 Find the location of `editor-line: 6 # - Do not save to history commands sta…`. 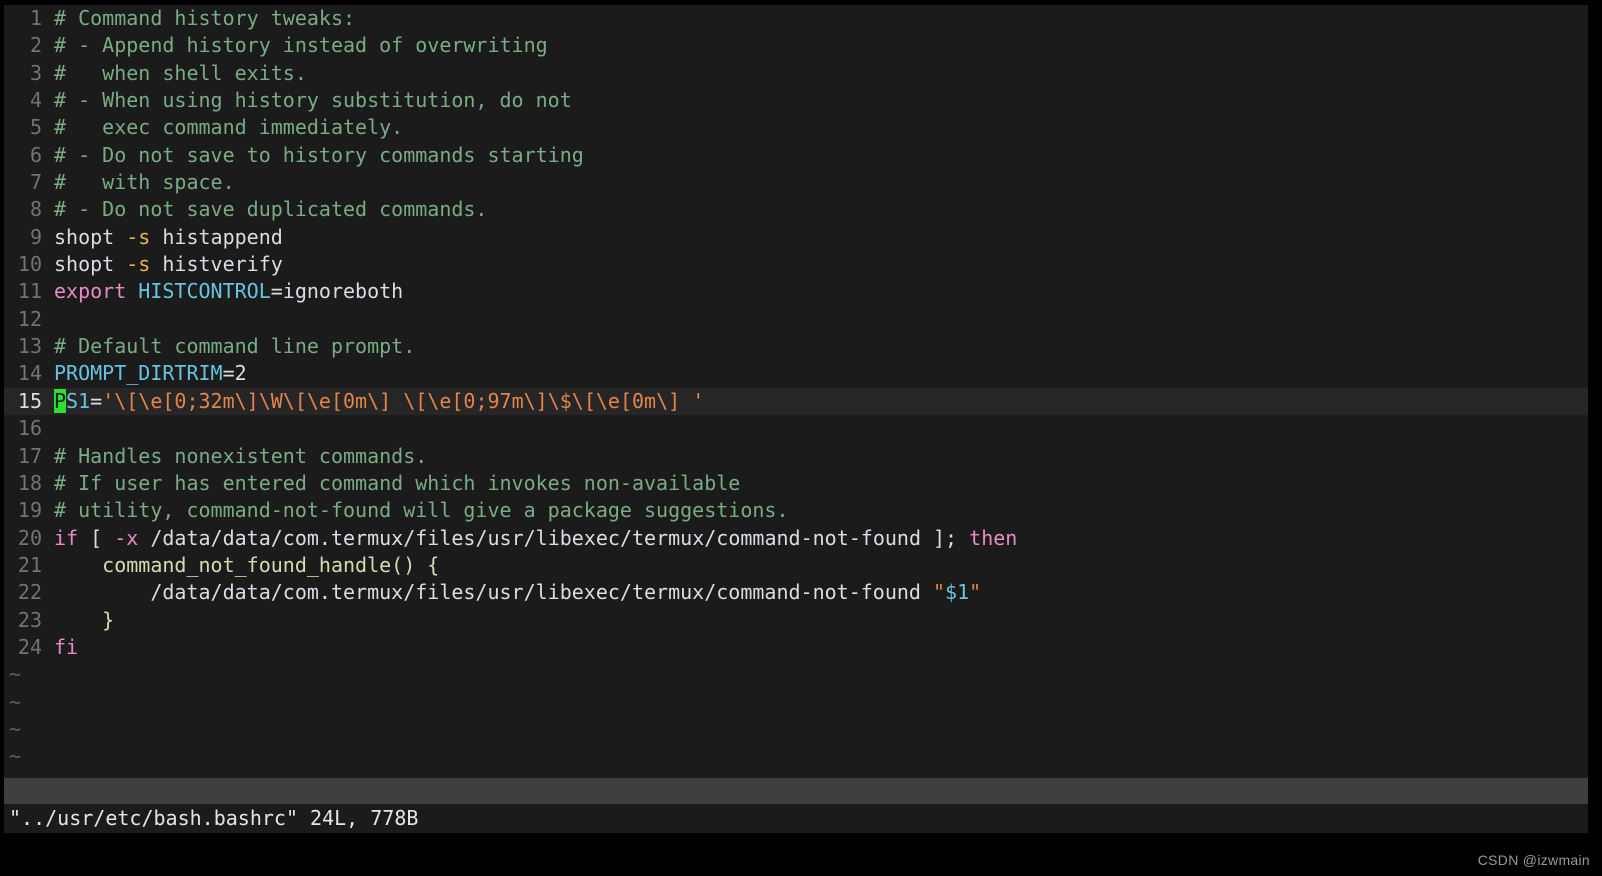

editor-line: 6 # - Do not save to history commands sta… is located at coordinates (796, 155).